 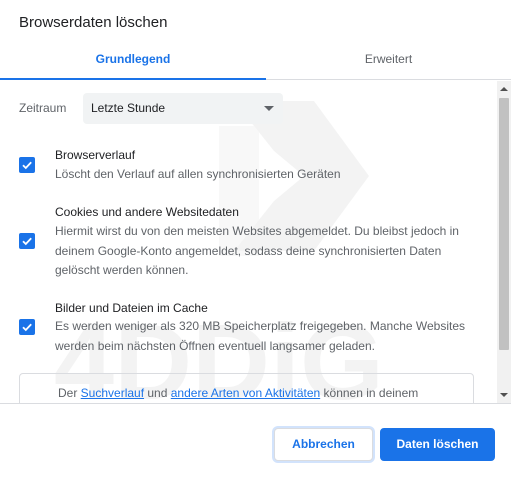 What do you see at coordinates (43, 108) in the screenshot?
I see `time-range-label: Zeitraum` at bounding box center [43, 108].